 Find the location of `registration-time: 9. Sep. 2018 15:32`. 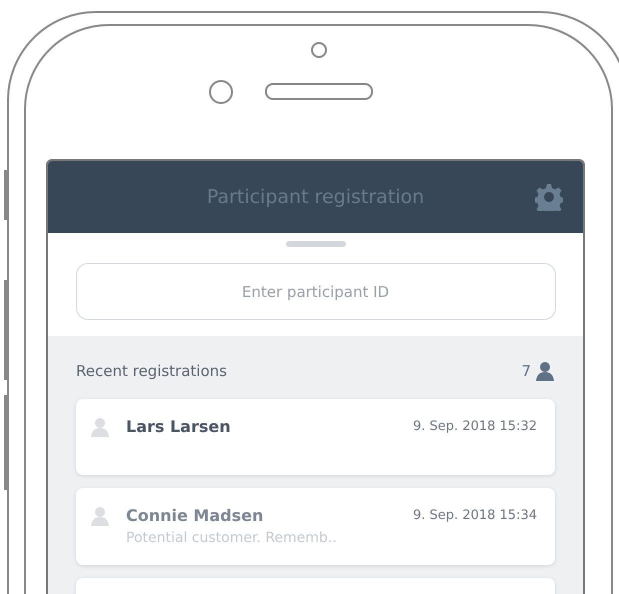

registration-time: 9. Sep. 2018 15:32 is located at coordinates (475, 427).